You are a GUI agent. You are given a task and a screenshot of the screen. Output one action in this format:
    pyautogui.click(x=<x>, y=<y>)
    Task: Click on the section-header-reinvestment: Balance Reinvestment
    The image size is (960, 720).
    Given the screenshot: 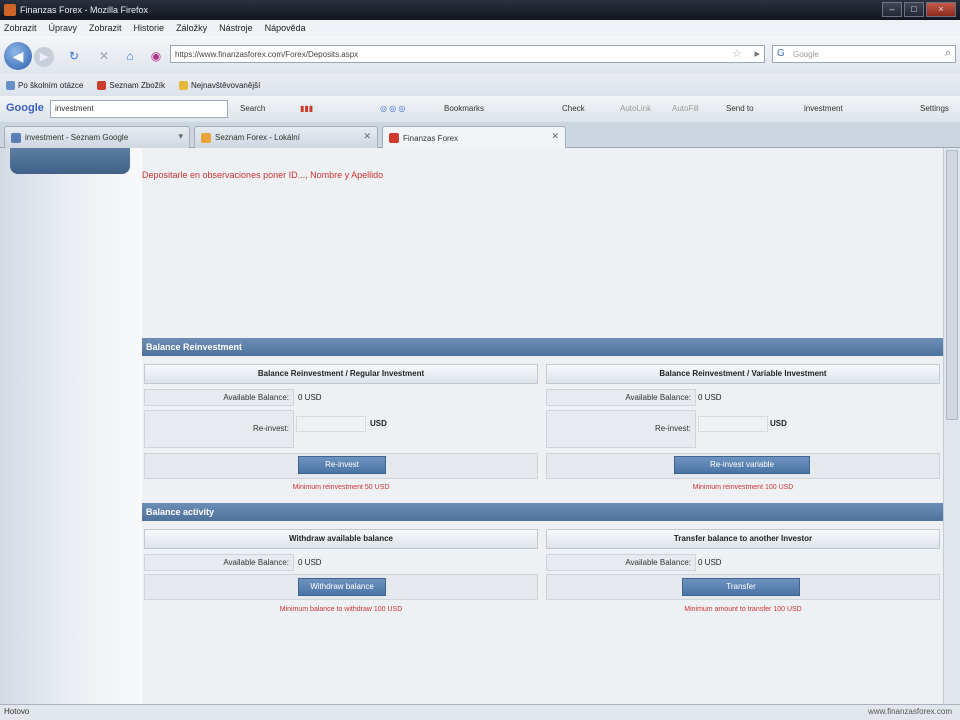 What is the action you would take?
    pyautogui.click(x=542, y=347)
    